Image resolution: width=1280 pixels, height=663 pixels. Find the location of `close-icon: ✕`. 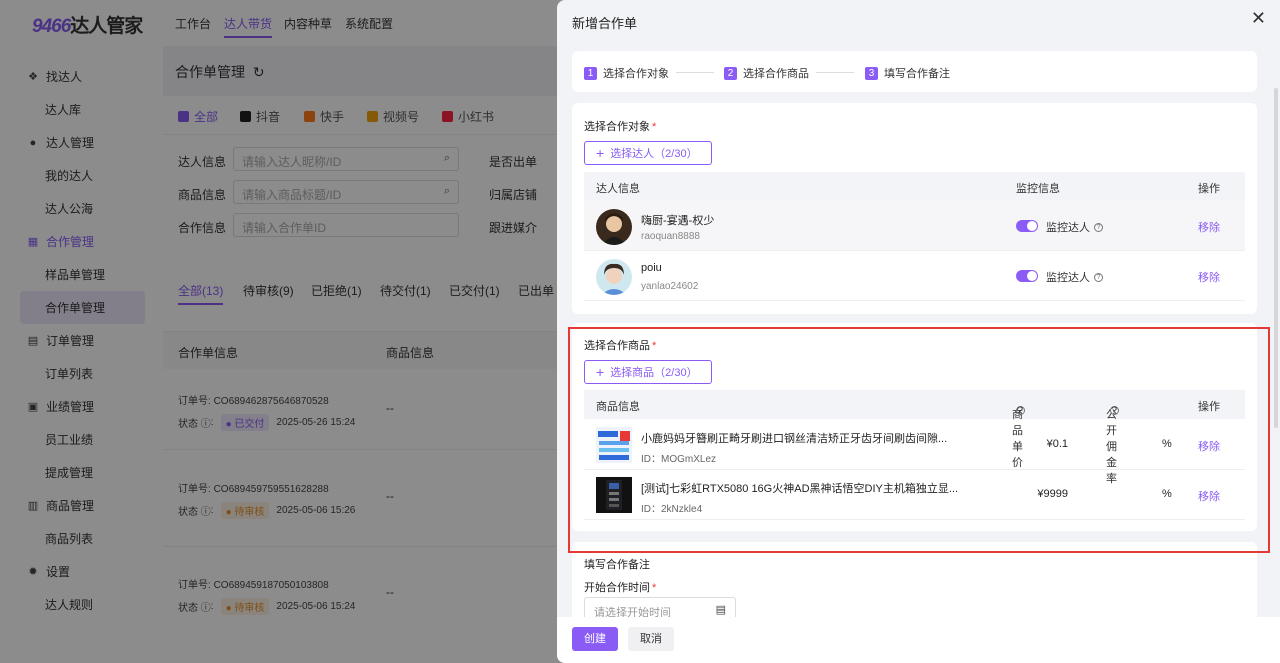

close-icon: ✕ is located at coordinates (1258, 18).